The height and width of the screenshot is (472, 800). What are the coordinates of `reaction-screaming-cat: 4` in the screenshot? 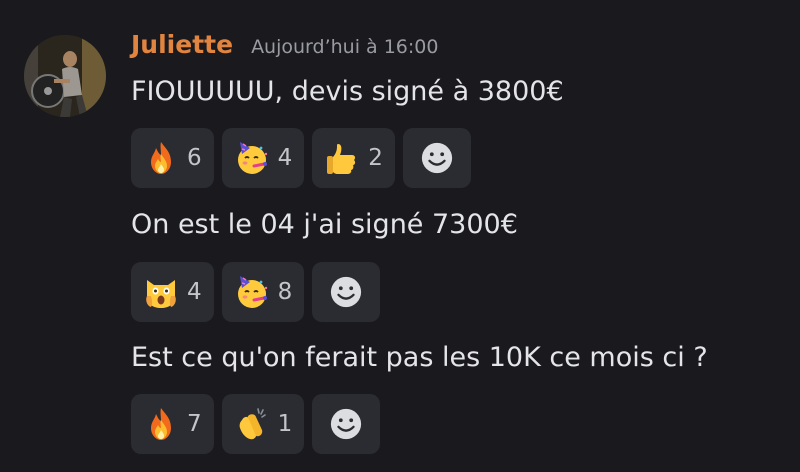 It's located at (172, 292).